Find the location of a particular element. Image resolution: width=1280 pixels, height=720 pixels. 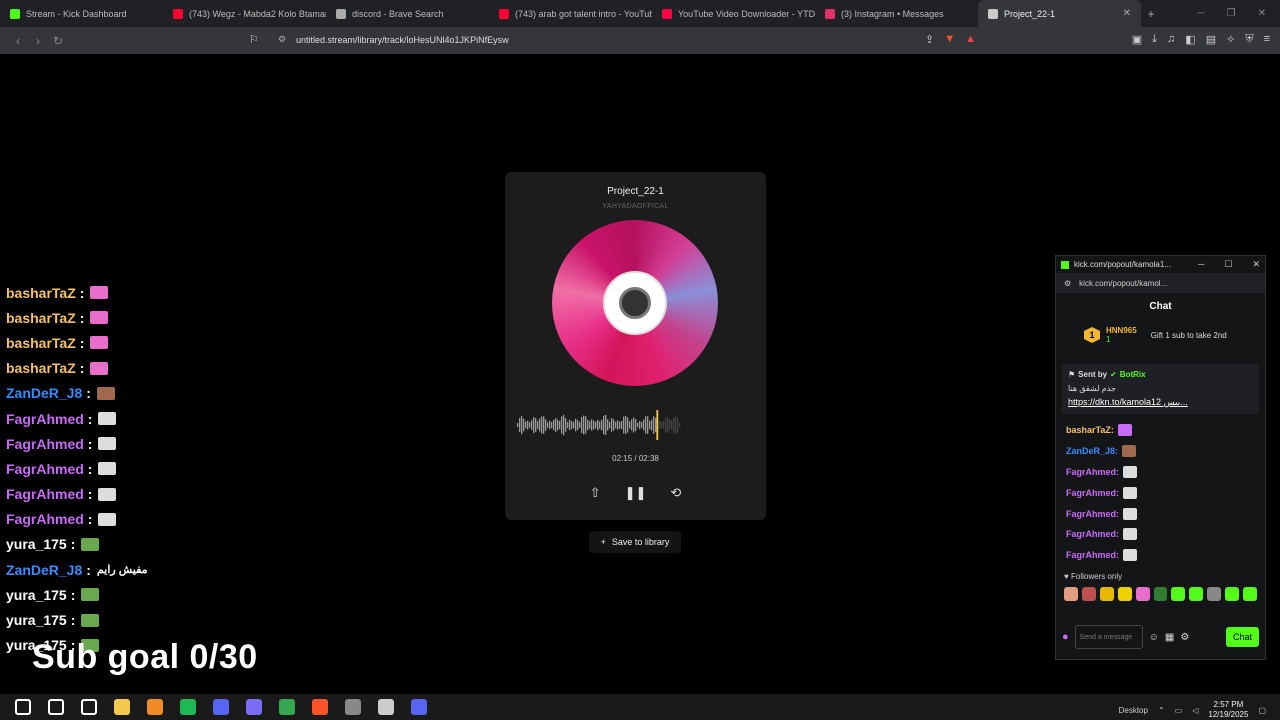

system-clock: 2:57 PM 12/19/2025 is located at coordinates (1228, 710).